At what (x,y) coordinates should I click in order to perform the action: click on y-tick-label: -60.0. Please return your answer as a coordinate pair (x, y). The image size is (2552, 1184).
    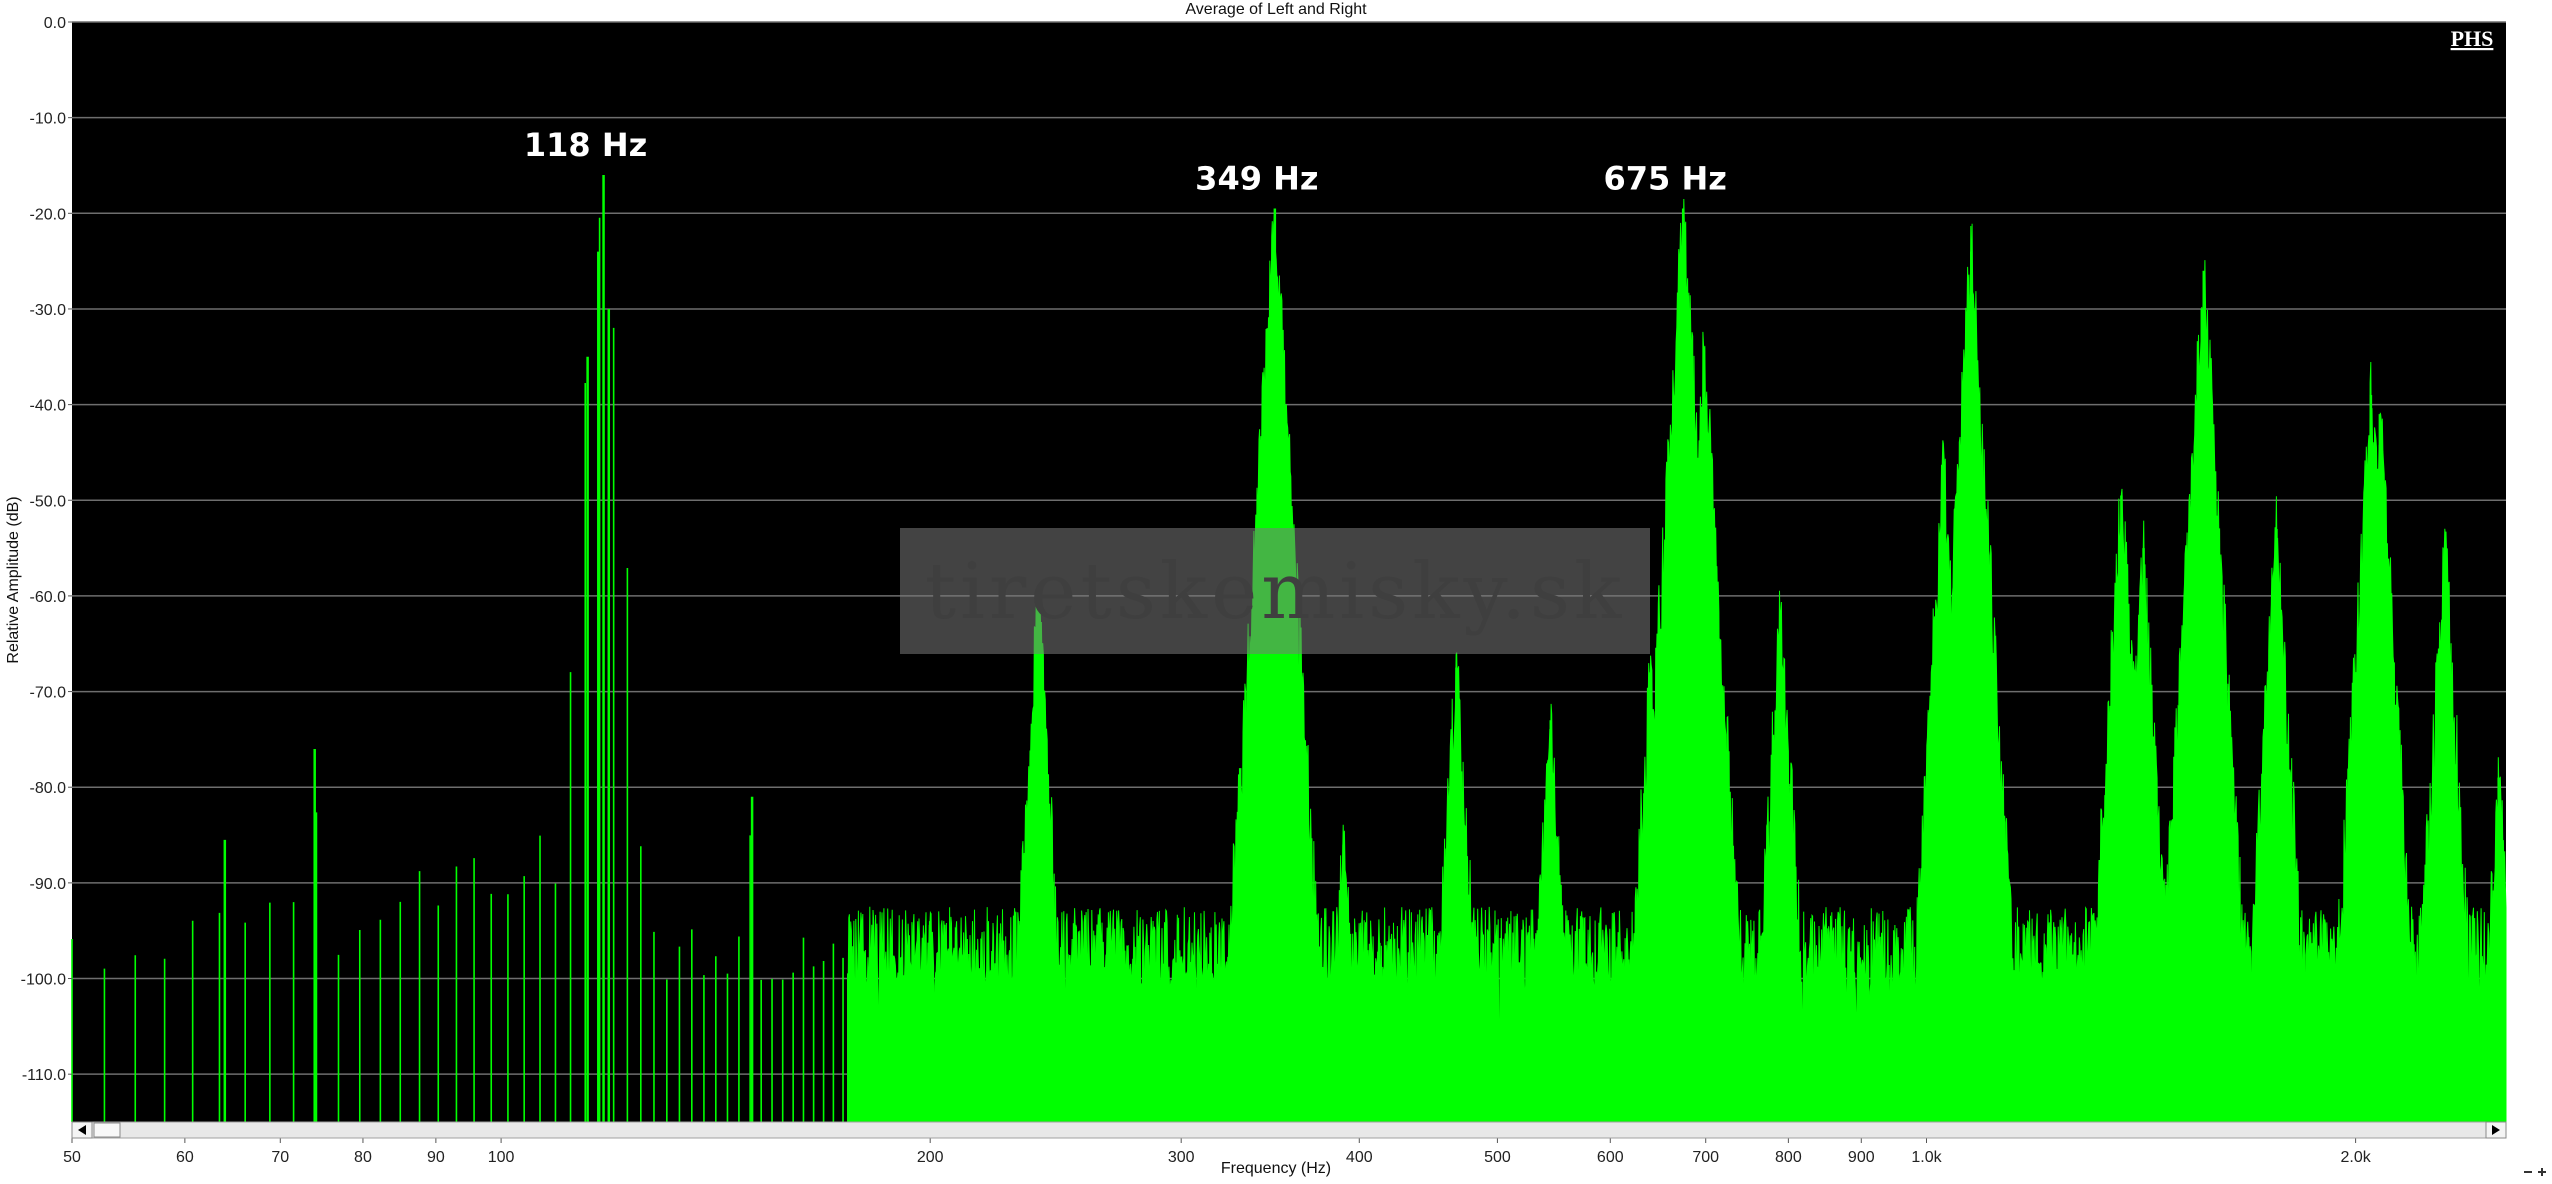
    Looking at the image, I should click on (48, 597).